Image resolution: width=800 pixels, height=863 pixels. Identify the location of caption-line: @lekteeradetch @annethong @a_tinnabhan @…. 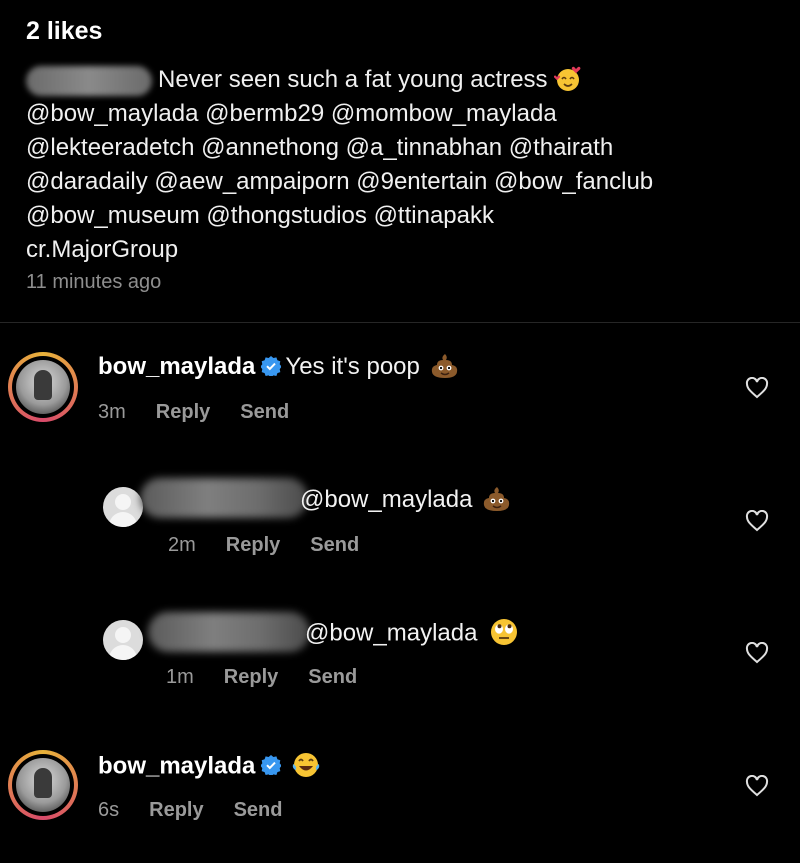
(406, 148).